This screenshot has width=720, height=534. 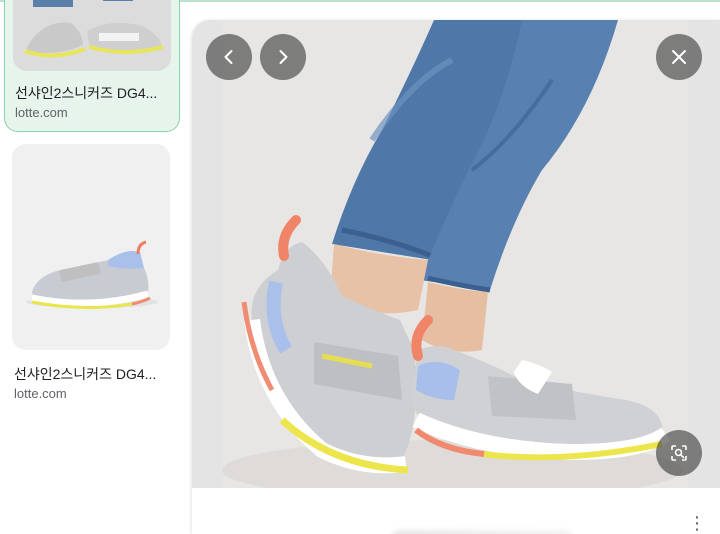 I want to click on image-search-icon, so click(x=679, y=453).